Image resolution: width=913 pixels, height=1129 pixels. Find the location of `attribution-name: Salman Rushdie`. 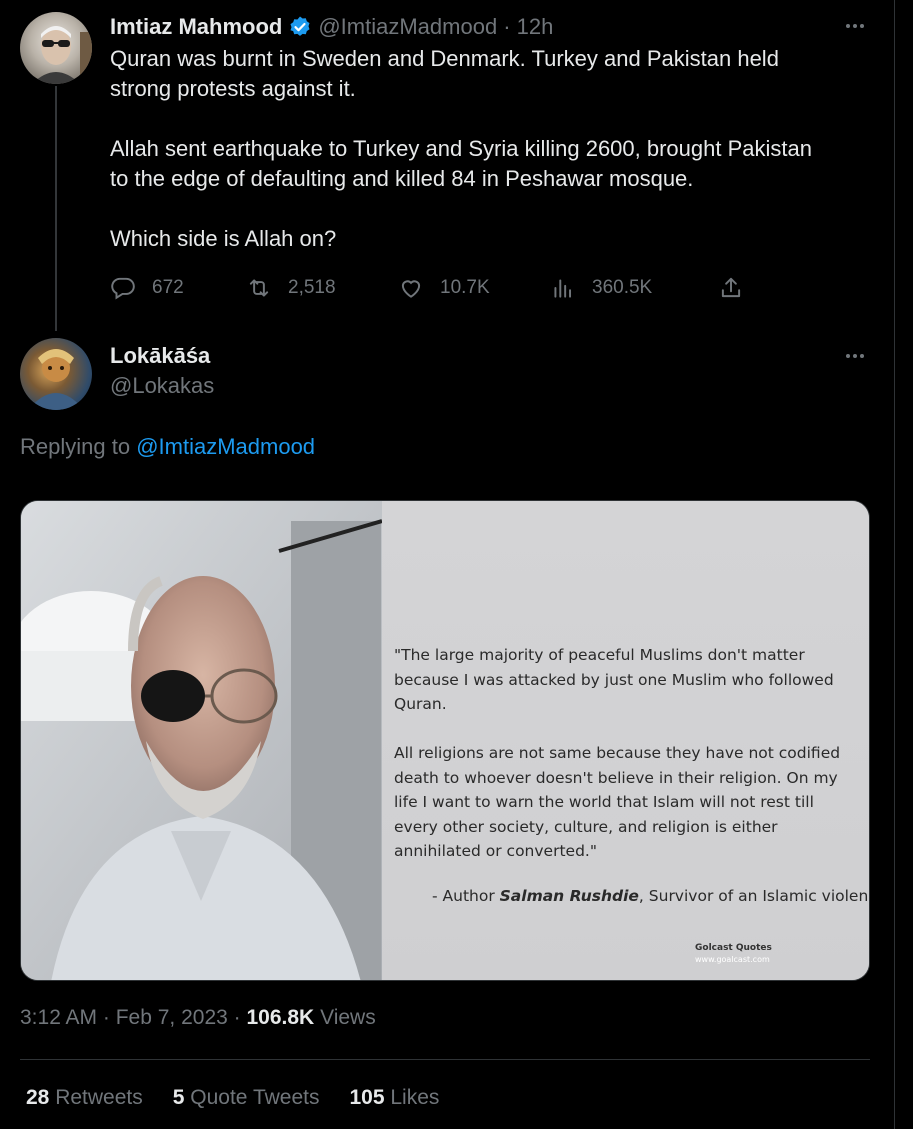

attribution-name: Salman Rushdie is located at coordinates (569, 896).